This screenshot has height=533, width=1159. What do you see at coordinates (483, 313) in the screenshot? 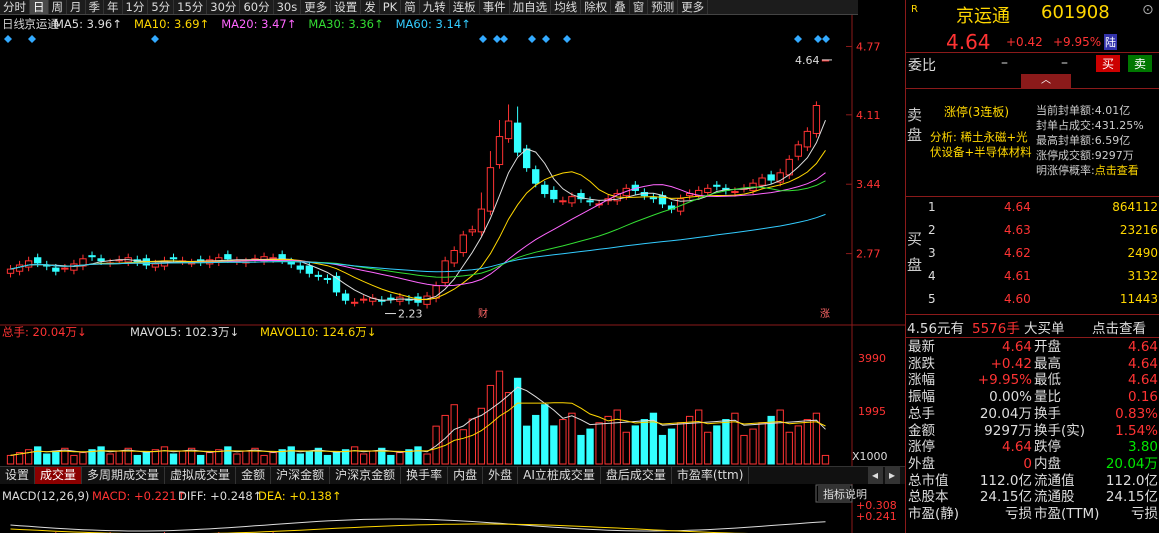
I see `finance-marker: 财` at bounding box center [483, 313].